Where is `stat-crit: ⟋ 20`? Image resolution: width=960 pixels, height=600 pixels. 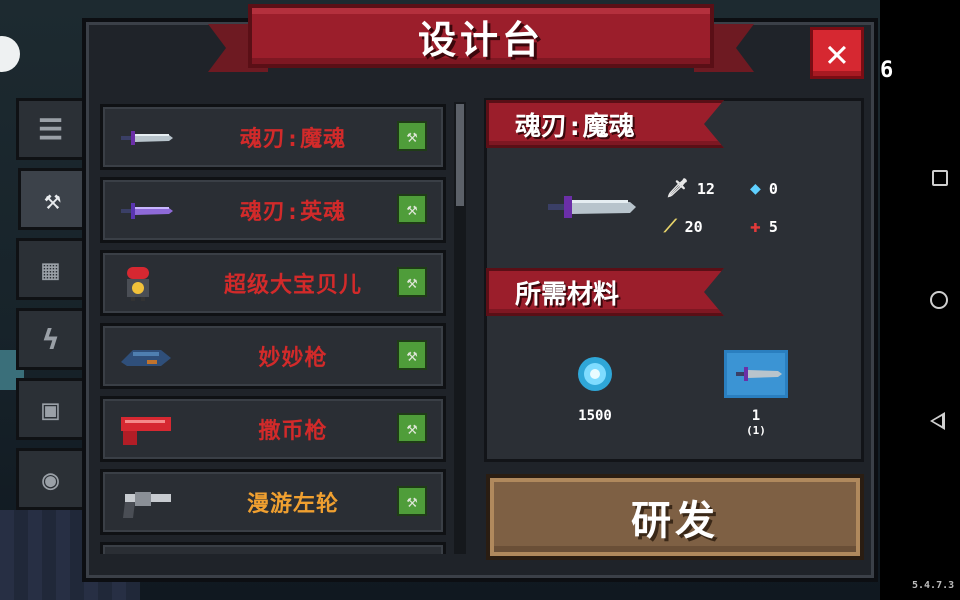
stat-crit: ⟋ 20 is located at coordinates (683, 226).